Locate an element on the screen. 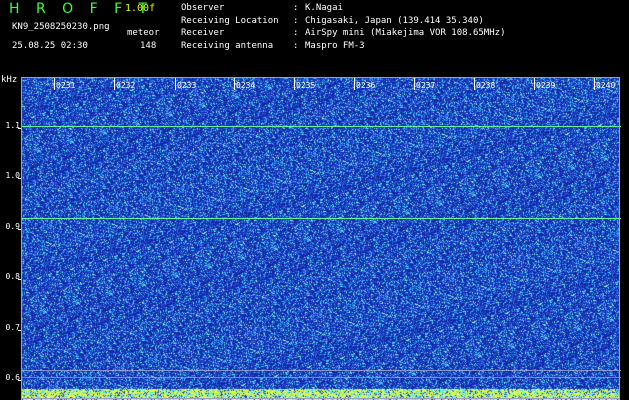 The width and height of the screenshot is (629, 400). signal-line-upper is located at coordinates (321, 126).